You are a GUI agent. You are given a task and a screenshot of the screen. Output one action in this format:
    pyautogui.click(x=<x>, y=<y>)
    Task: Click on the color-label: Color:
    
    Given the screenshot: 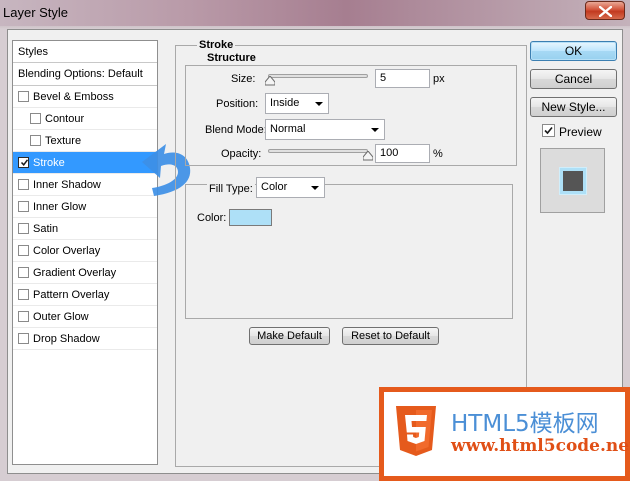 What is the action you would take?
    pyautogui.click(x=212, y=218)
    